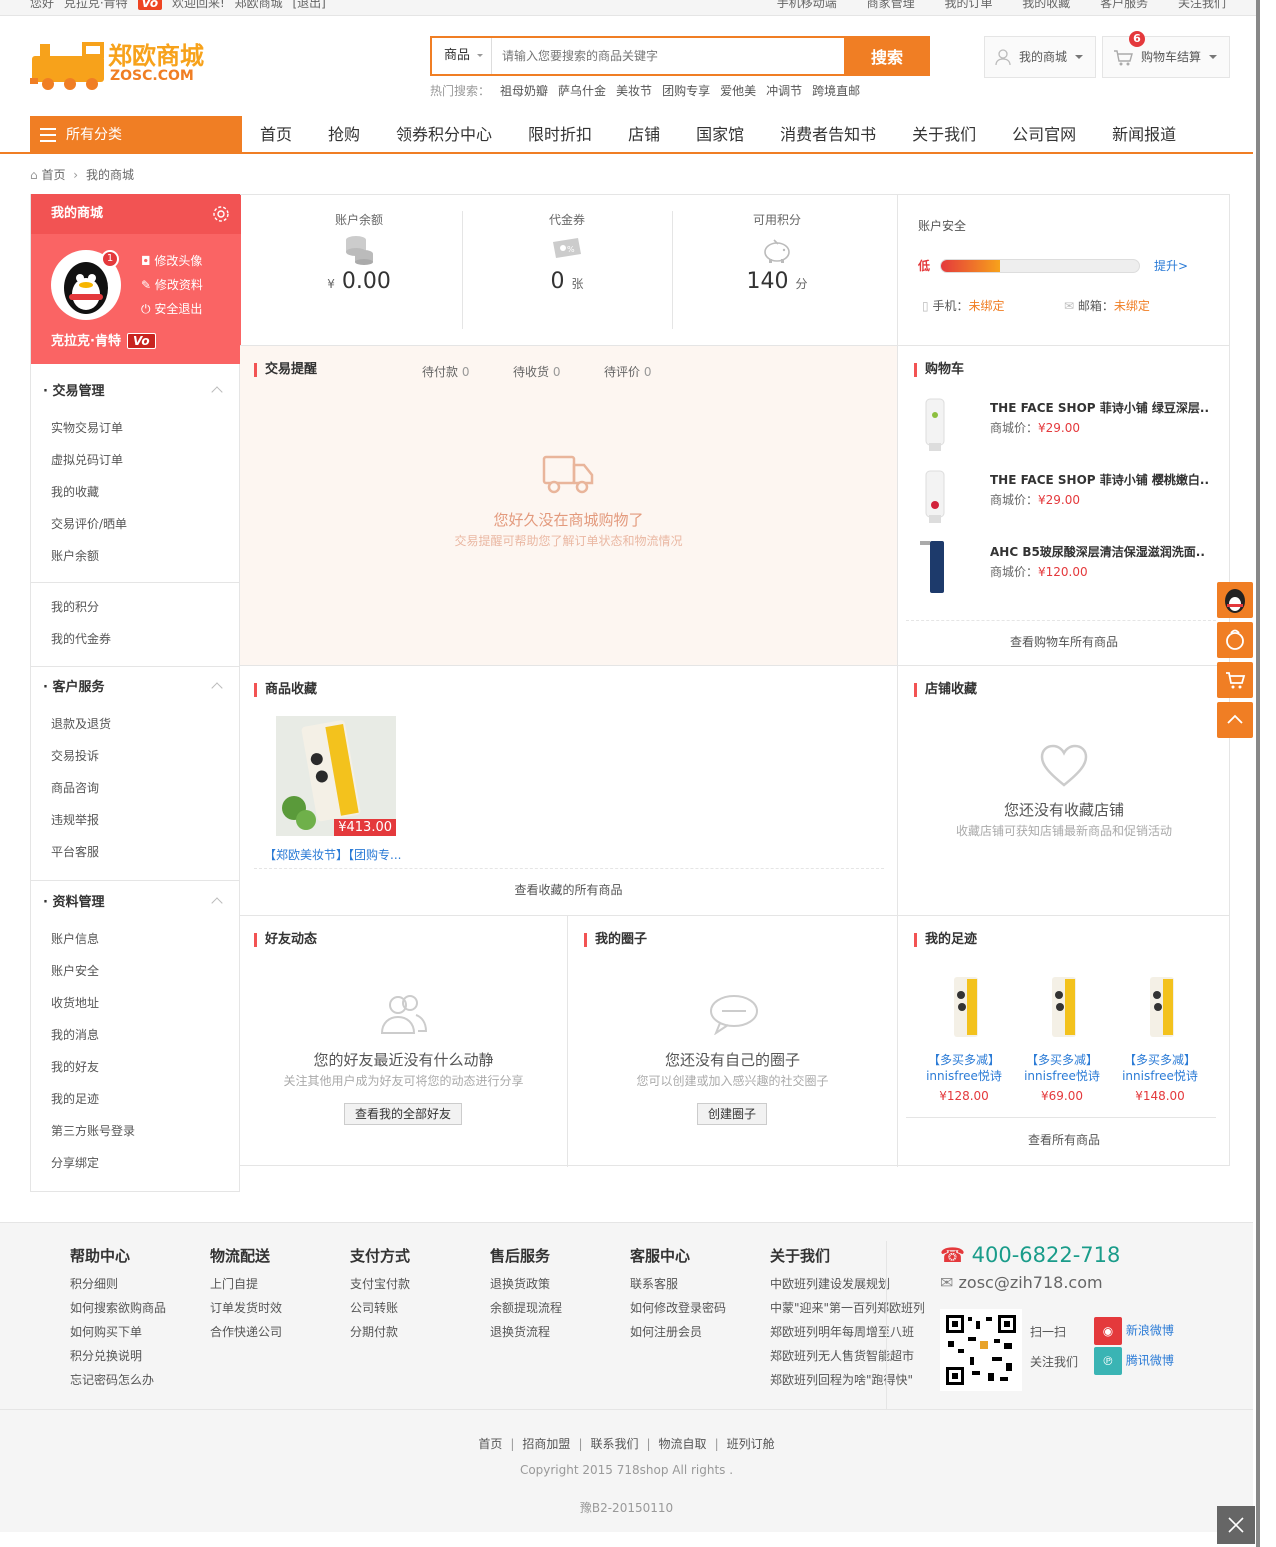 The image size is (1276, 1547). I want to click on footprint-item: 【多买多减】 innisfree悦诗 ¥69.00, so click(1062, 1038).